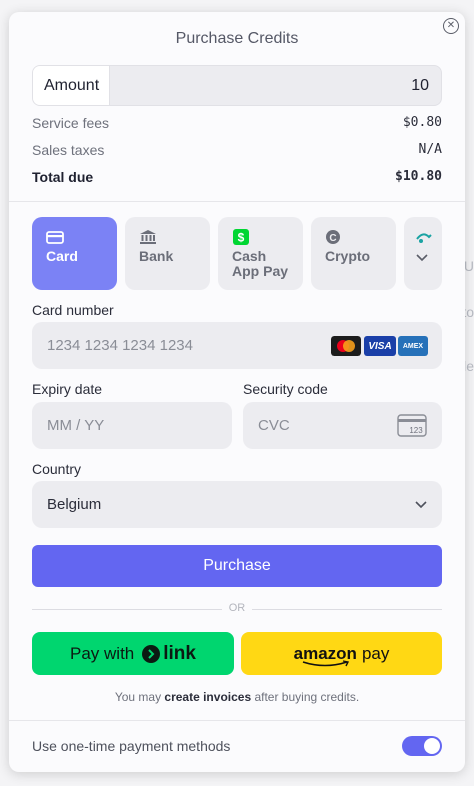 Image resolution: width=474 pixels, height=786 pixels. What do you see at coordinates (151, 653) in the screenshot?
I see `link-arrow-icon` at bounding box center [151, 653].